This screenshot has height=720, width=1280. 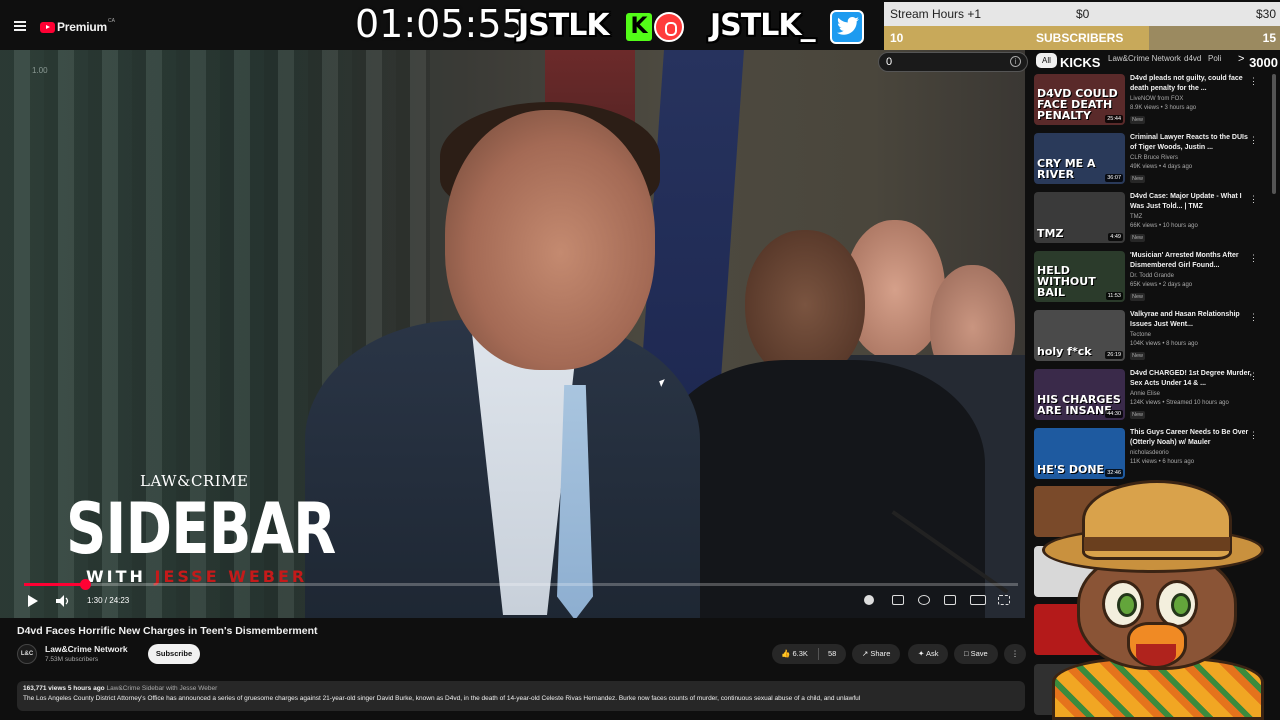 What do you see at coordinates (85, 584) in the screenshot?
I see `progress-scrubber` at bounding box center [85, 584].